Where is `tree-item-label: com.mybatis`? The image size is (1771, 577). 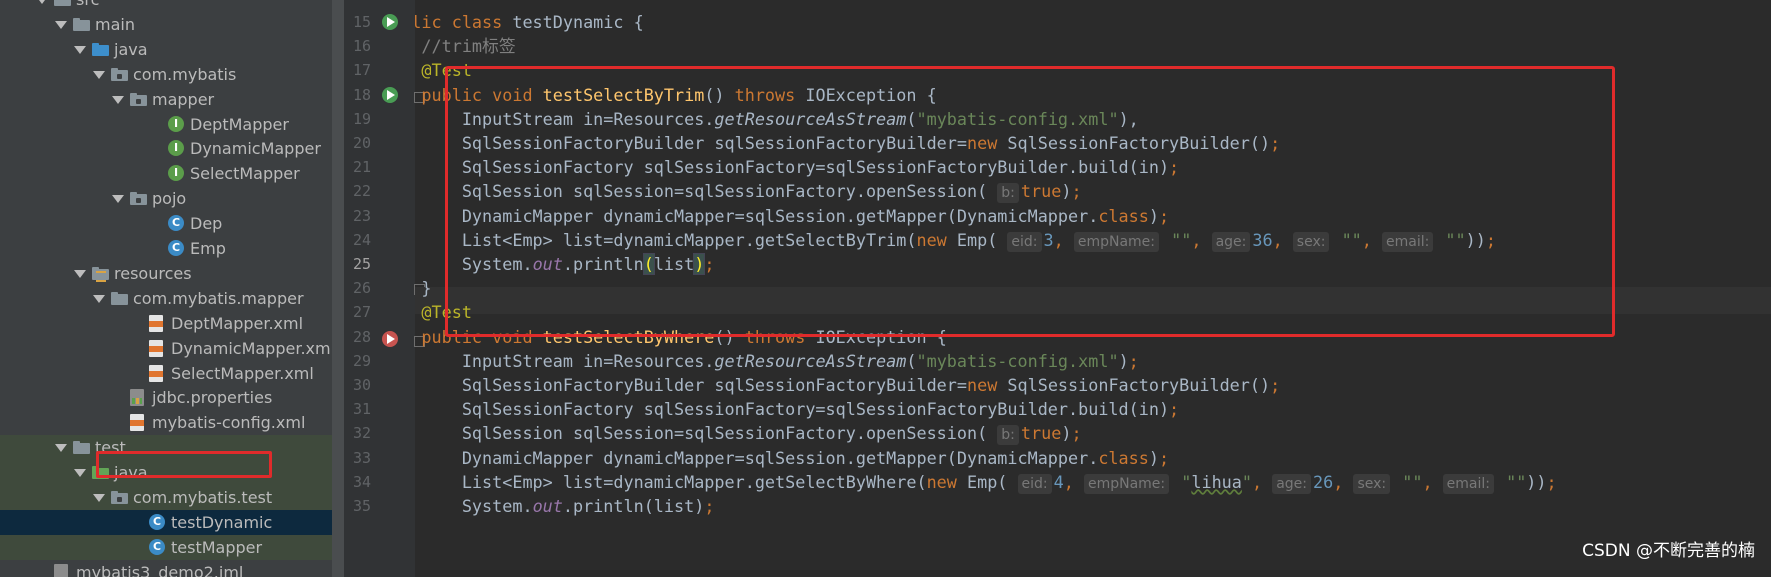
tree-item-label: com.mybatis is located at coordinates (185, 74).